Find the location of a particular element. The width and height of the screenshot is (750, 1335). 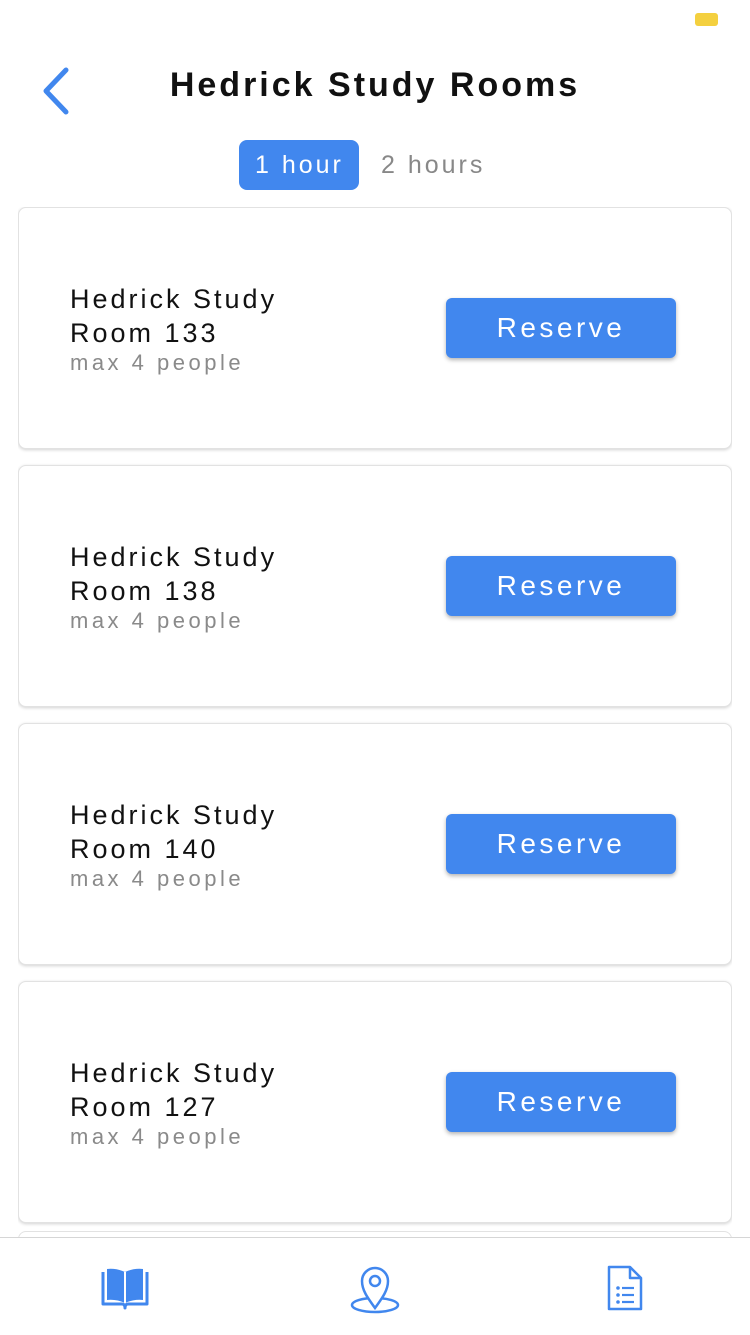

map-pin-icon is located at coordinates (375, 1290).